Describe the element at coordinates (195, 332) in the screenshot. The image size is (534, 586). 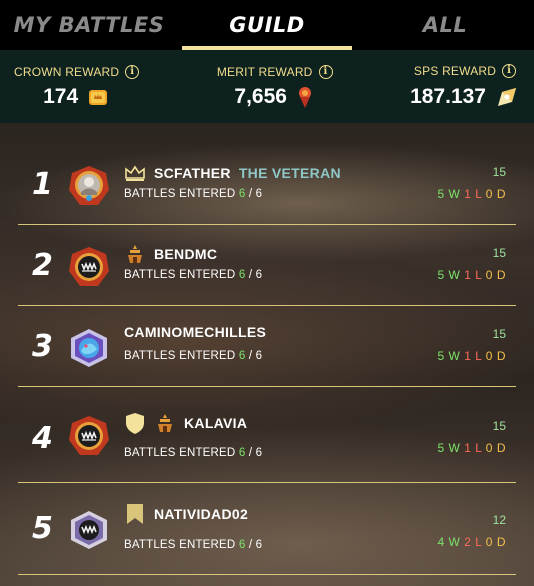
I see `player-name: CAMINOMECHILLES` at that location.